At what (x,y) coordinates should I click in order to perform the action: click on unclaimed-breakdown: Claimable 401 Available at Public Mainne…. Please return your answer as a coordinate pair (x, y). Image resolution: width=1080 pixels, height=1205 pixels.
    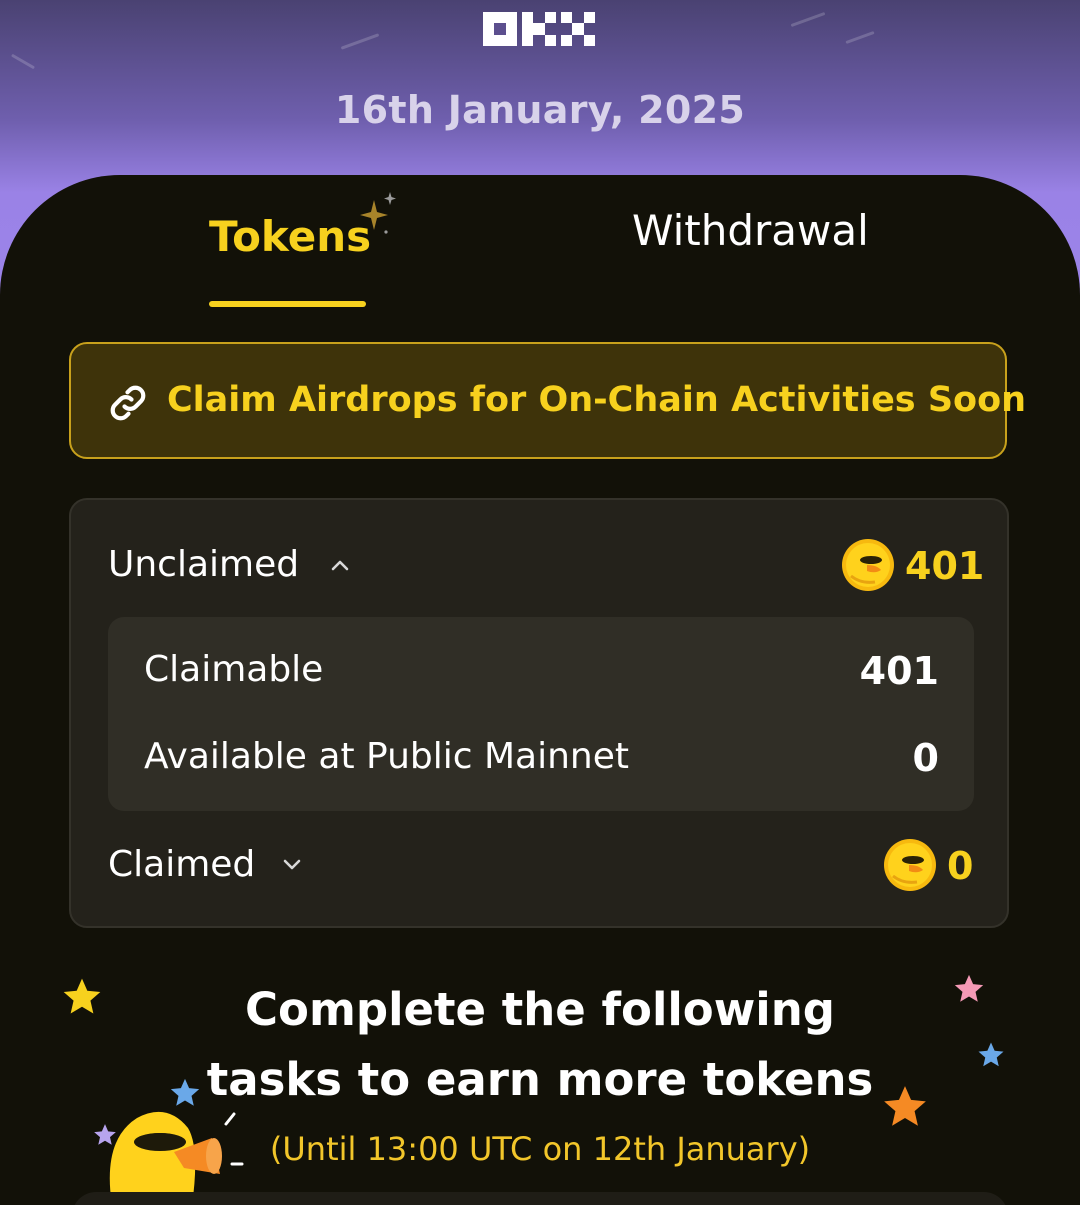
    Looking at the image, I should click on (541, 714).